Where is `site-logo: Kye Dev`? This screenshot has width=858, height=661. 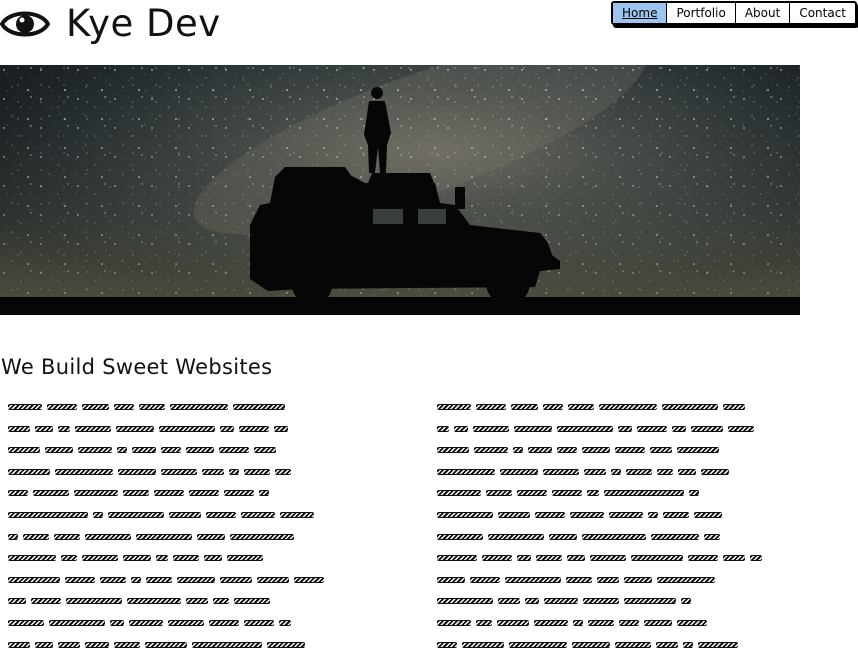
site-logo: Kye Dev is located at coordinates (110, 24).